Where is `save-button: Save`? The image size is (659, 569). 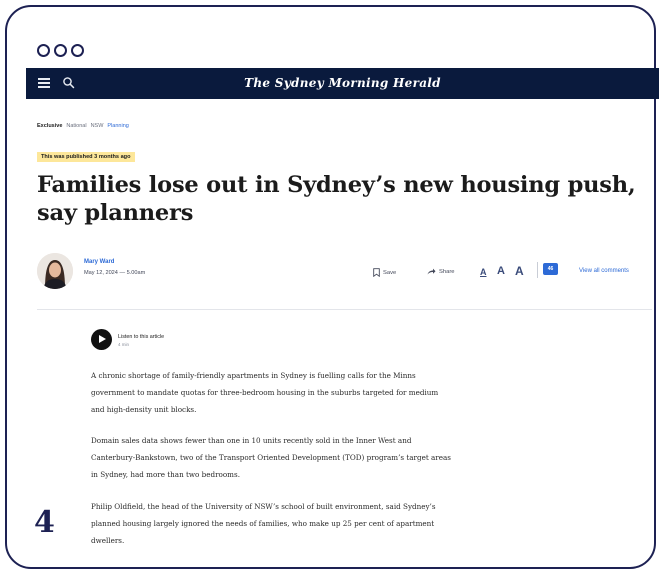
save-button: Save is located at coordinates (384, 272).